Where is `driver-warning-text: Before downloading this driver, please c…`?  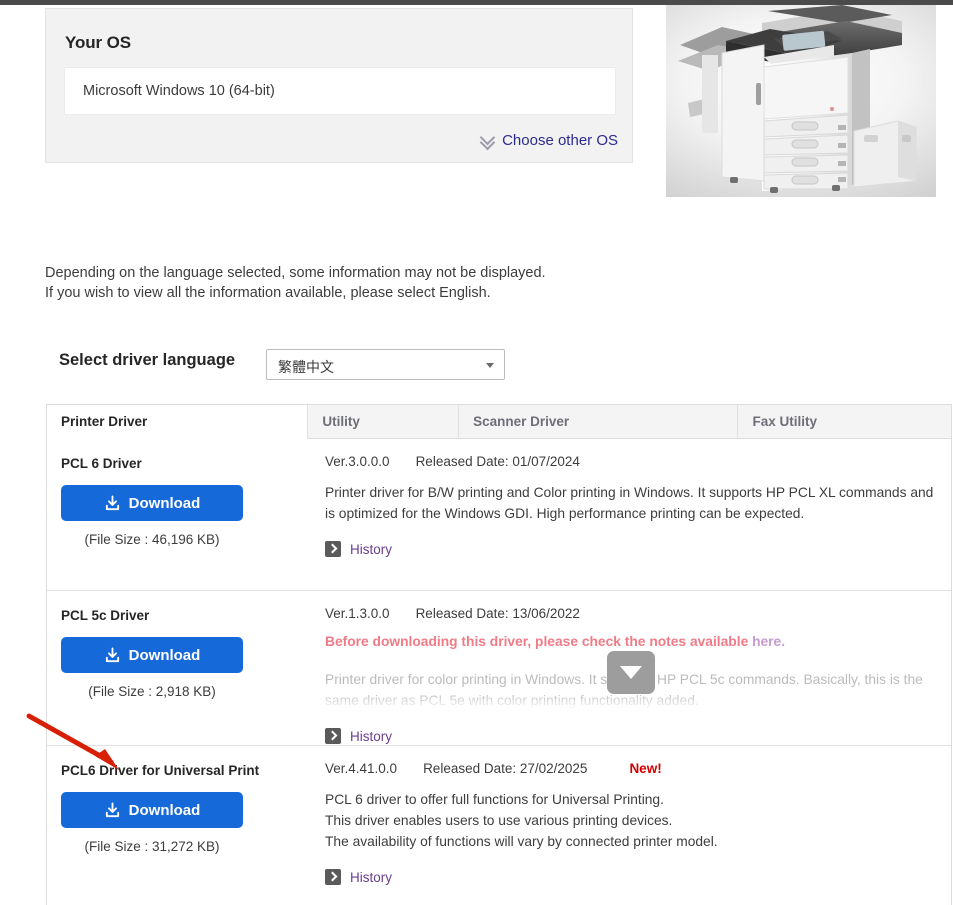
driver-warning-text: Before downloading this driver, please c… is located at coordinates (539, 641).